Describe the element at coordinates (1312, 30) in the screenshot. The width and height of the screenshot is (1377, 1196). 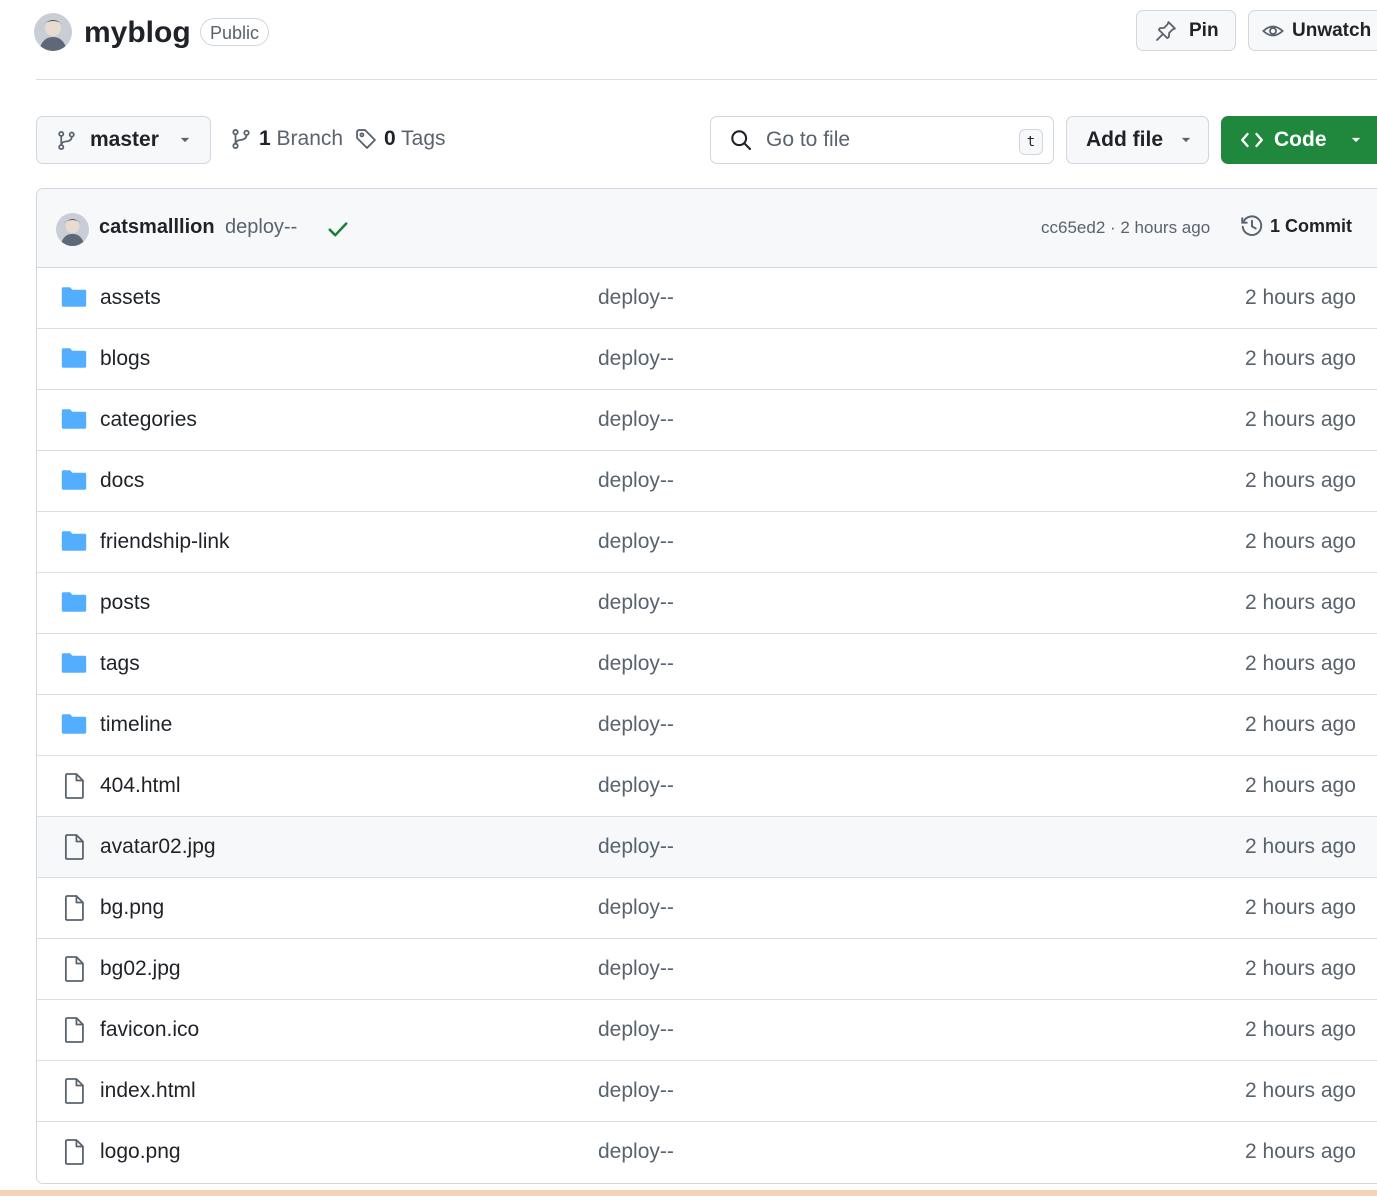
I see `unwatch-button: Unwatch` at that location.